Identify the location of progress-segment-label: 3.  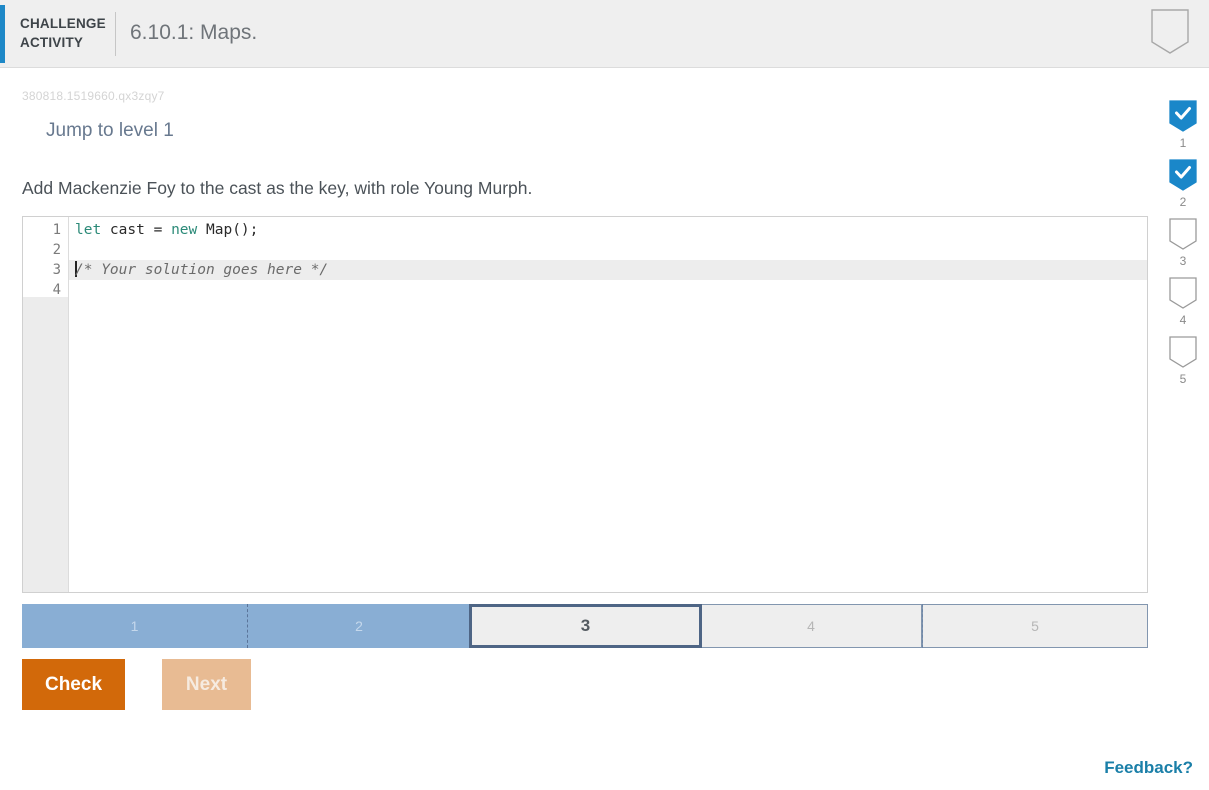
(585, 625).